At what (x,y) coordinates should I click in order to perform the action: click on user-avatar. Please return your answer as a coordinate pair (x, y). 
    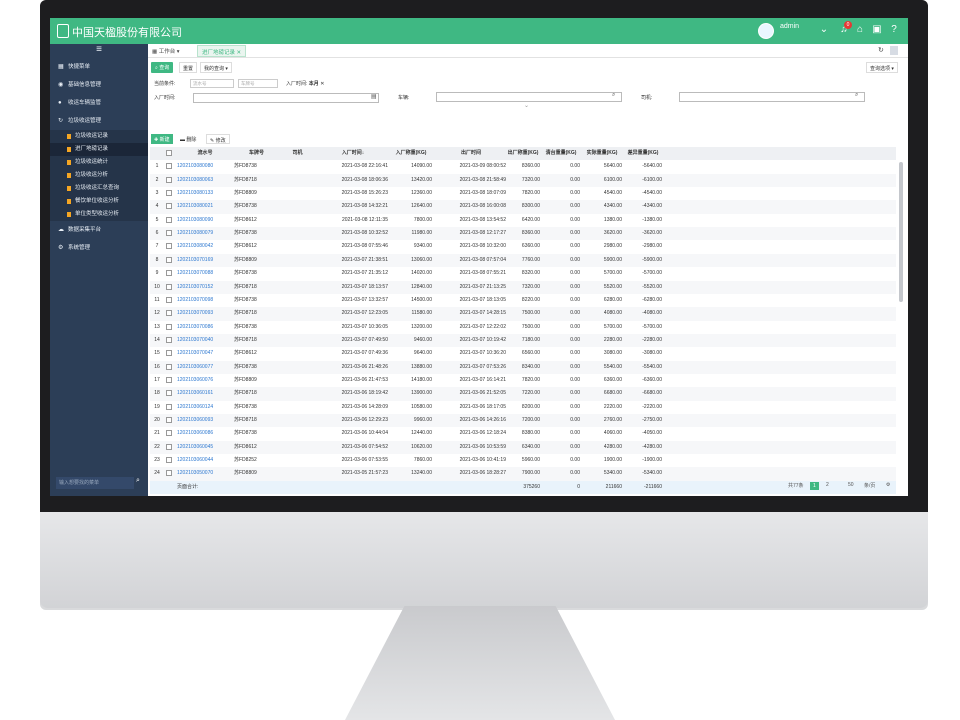
    Looking at the image, I should click on (766, 31).